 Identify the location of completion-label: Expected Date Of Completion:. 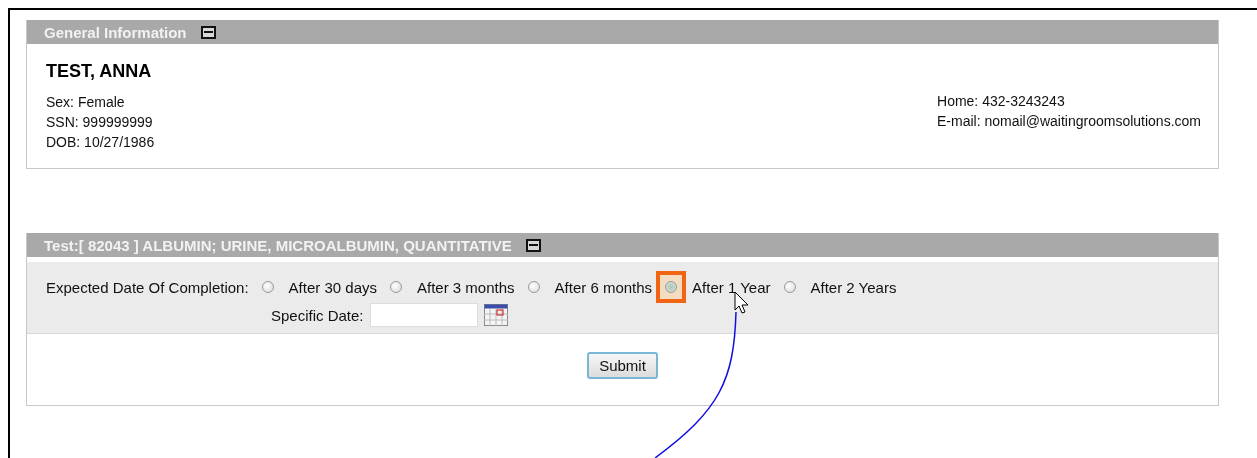
(147, 287).